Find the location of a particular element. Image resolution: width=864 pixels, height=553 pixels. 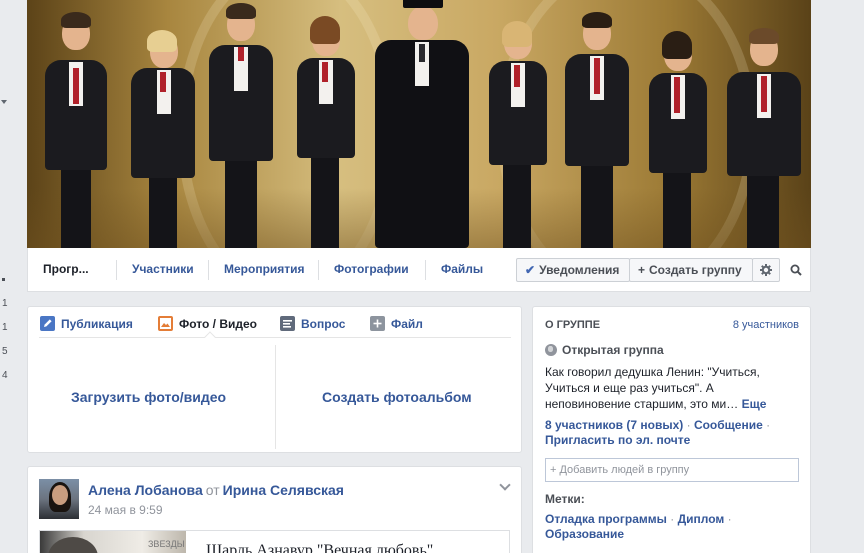

tags-list: Отладка программы · Диплом · Образование is located at coordinates (638, 526).